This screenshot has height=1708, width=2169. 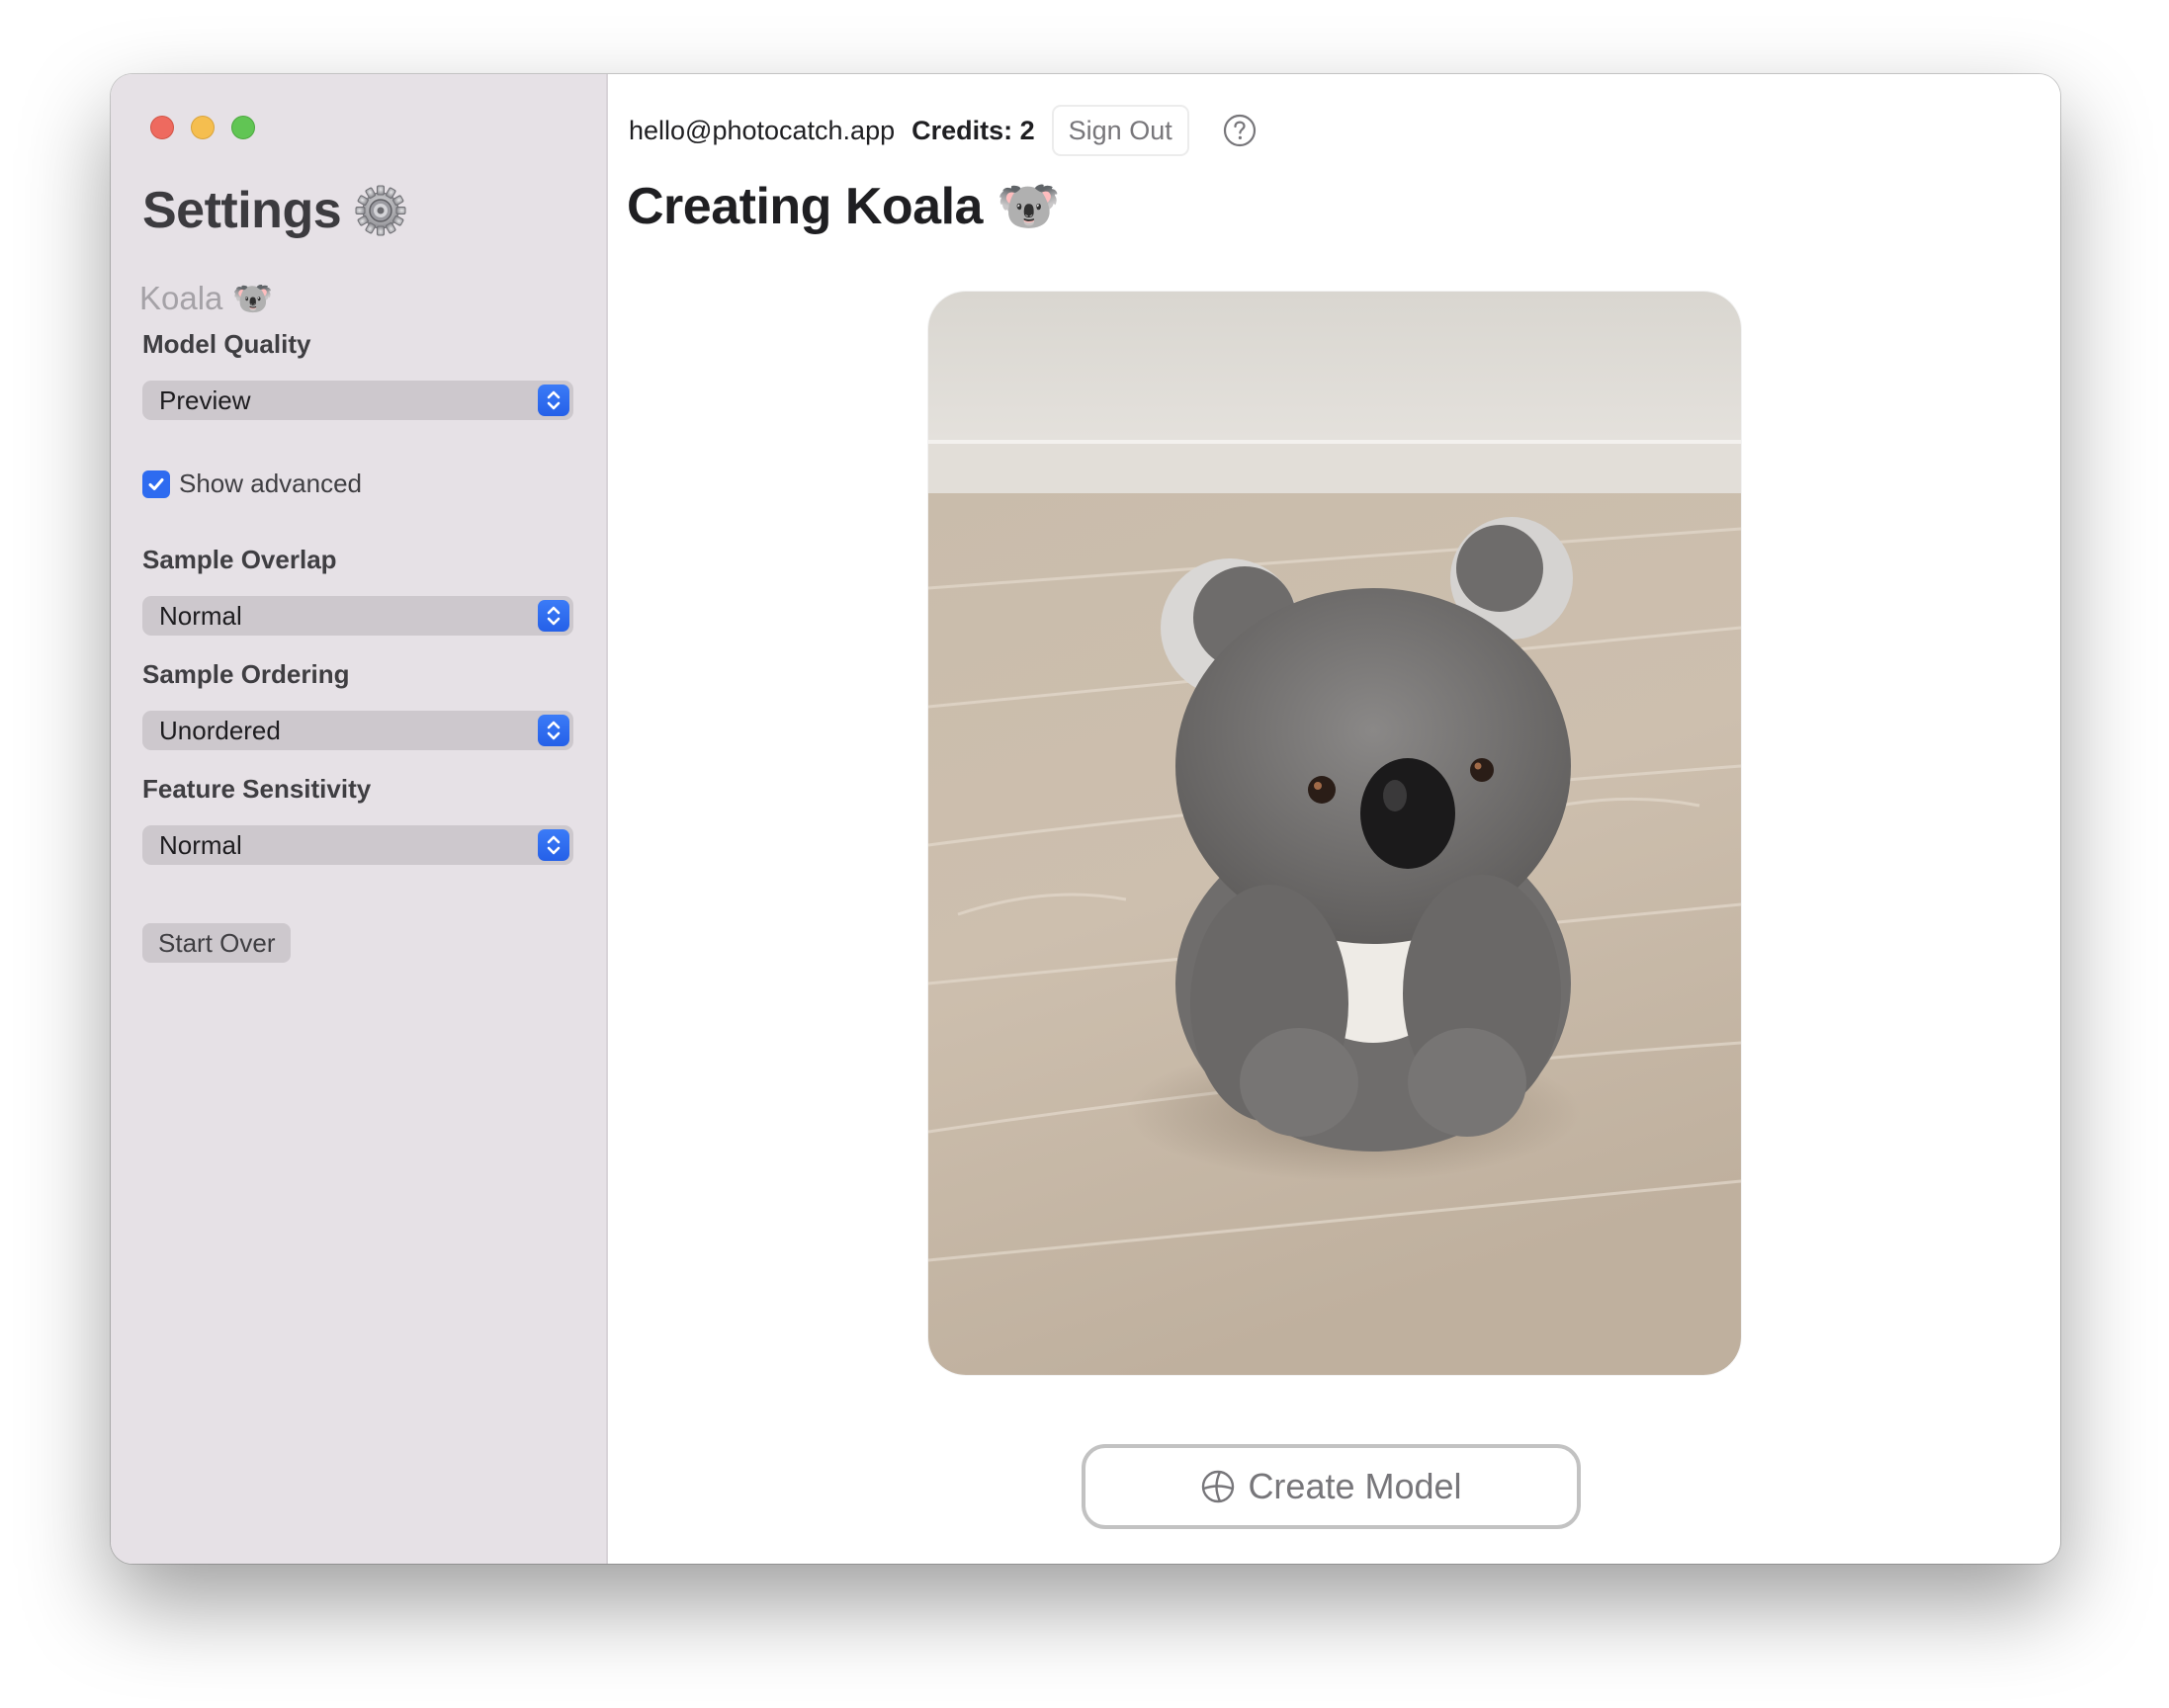 What do you see at coordinates (239, 559) in the screenshot?
I see `sample-overlap-label: Sample Overlap` at bounding box center [239, 559].